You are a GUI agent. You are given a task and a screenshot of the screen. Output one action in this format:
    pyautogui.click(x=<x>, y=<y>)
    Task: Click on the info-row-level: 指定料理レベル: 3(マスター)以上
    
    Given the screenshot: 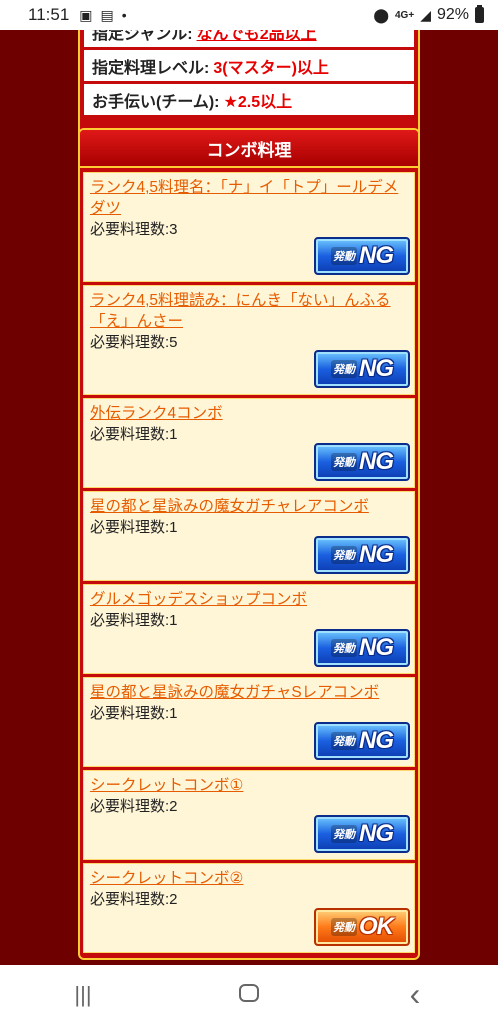 What is the action you would take?
    pyautogui.click(x=249, y=65)
    